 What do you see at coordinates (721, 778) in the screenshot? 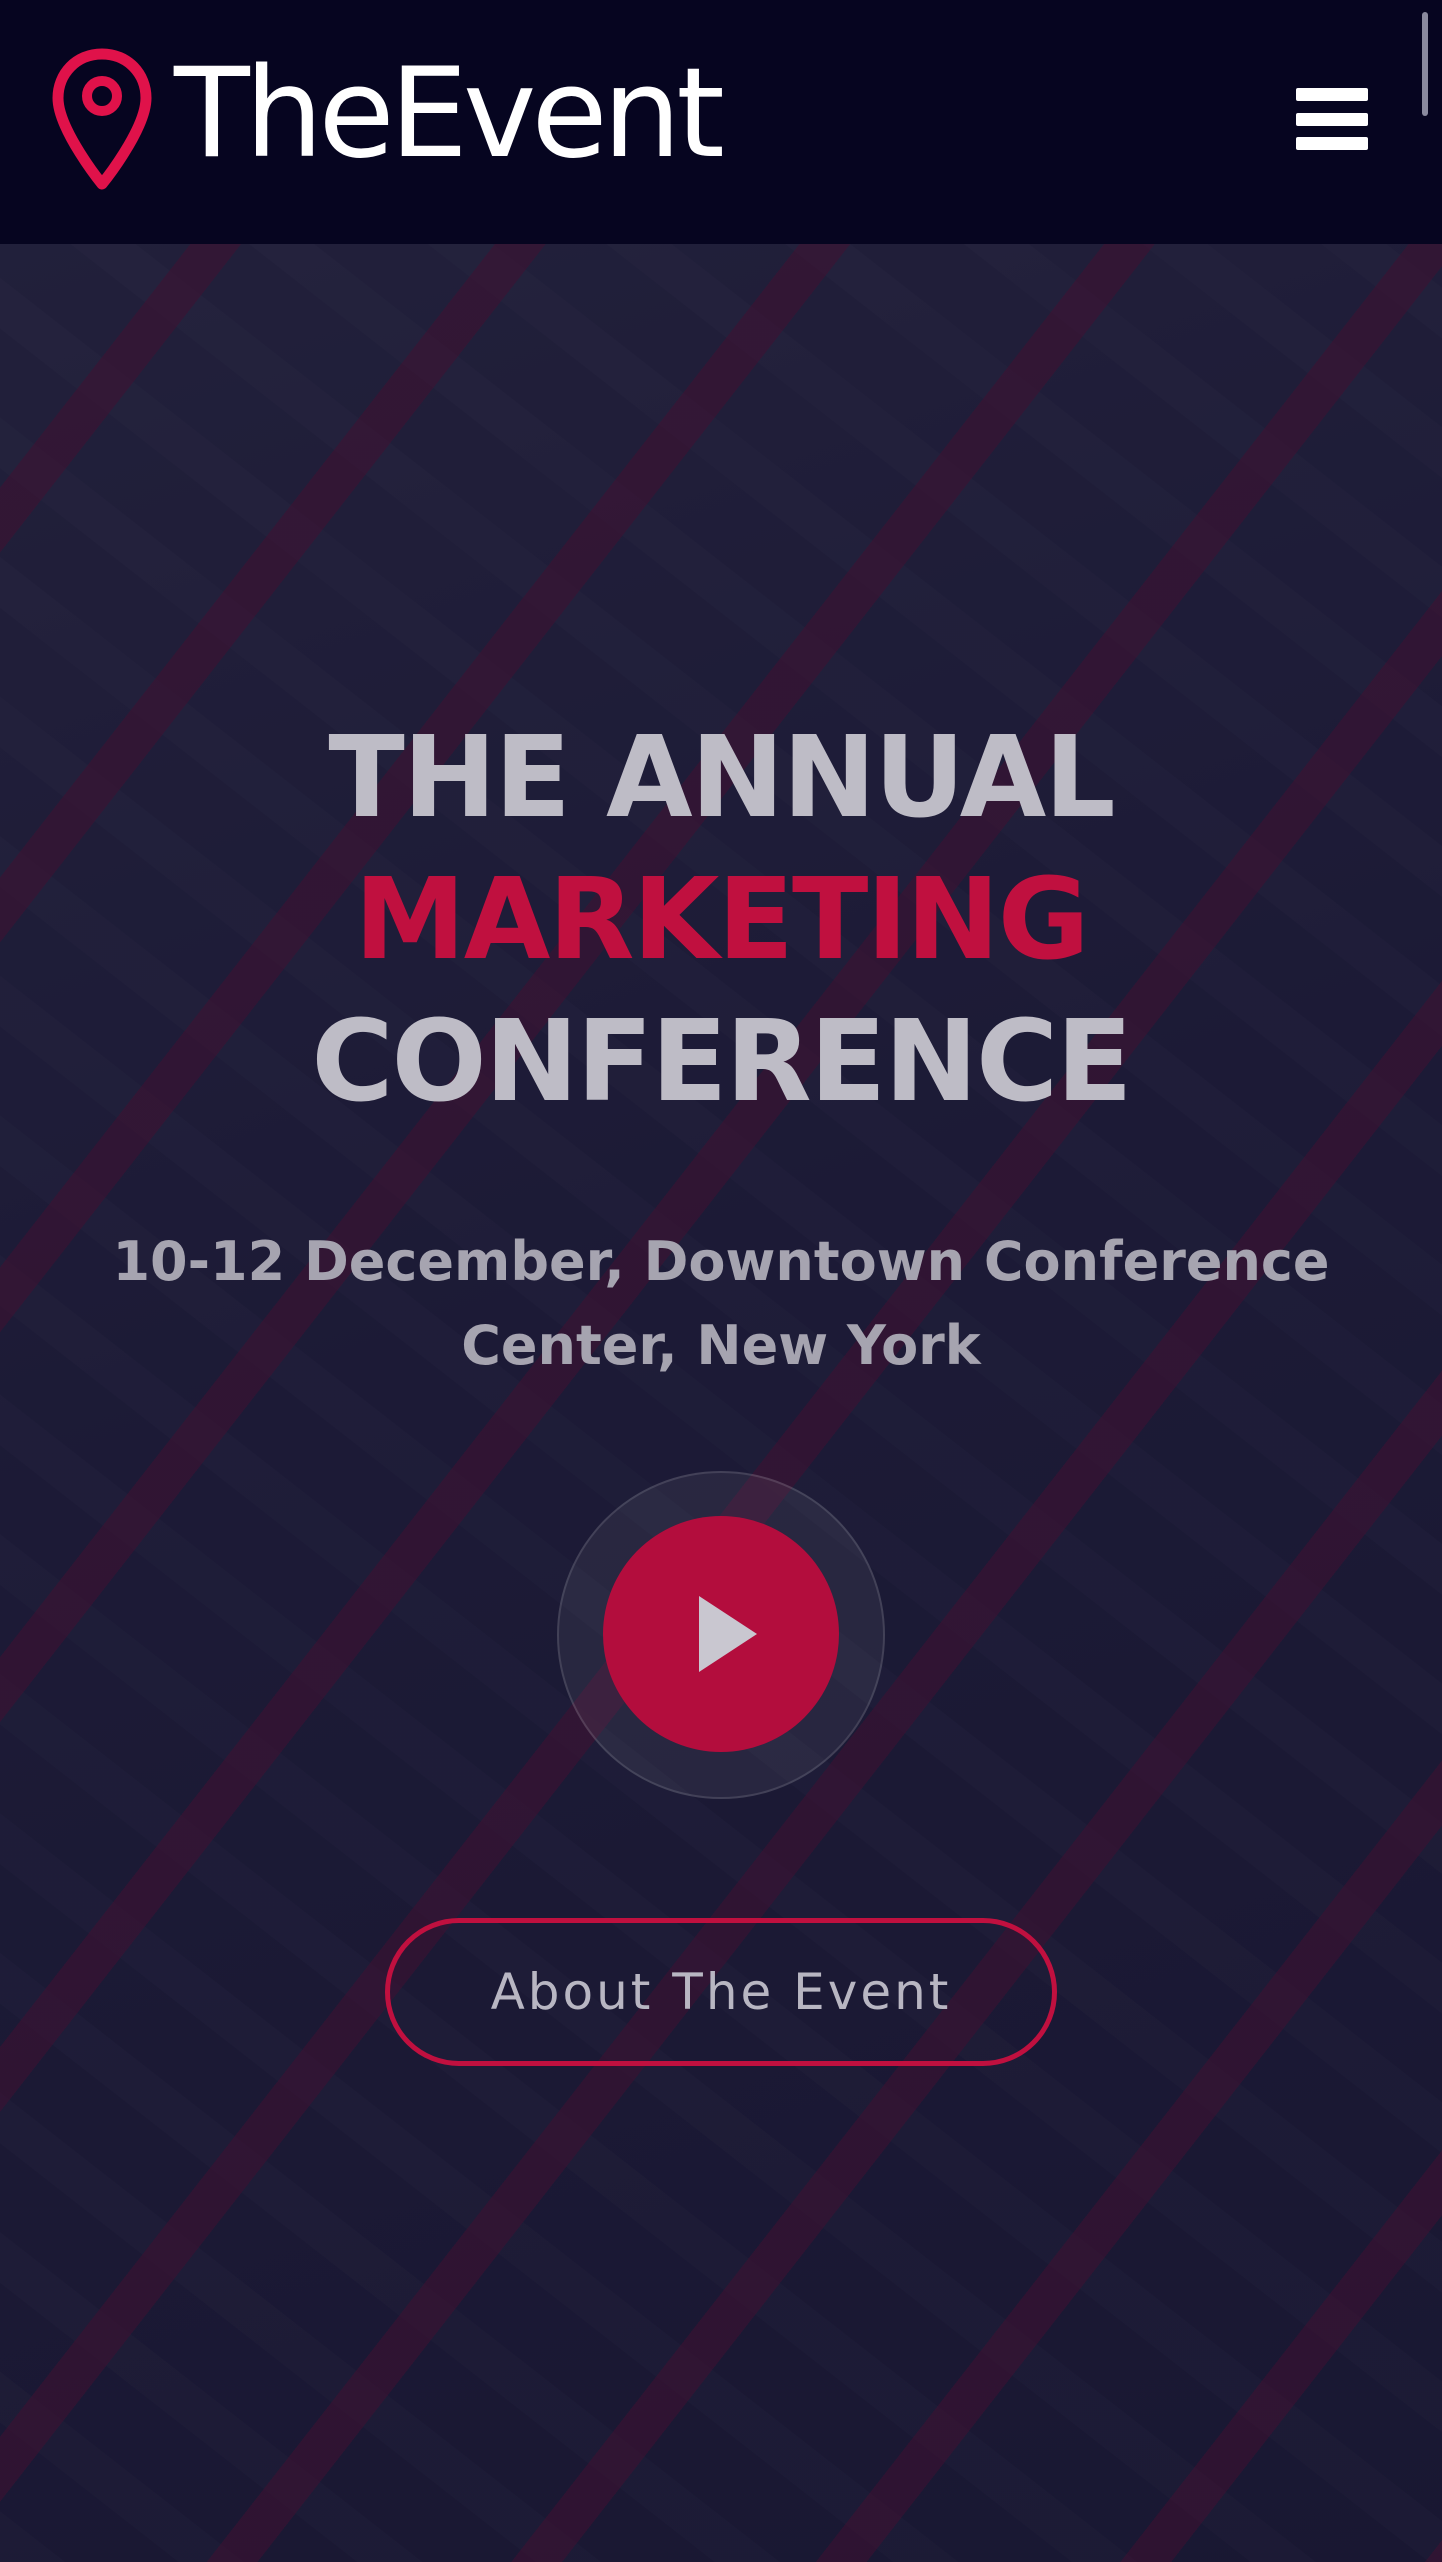
I see `headline-line-1: THE ANNUAL` at bounding box center [721, 778].